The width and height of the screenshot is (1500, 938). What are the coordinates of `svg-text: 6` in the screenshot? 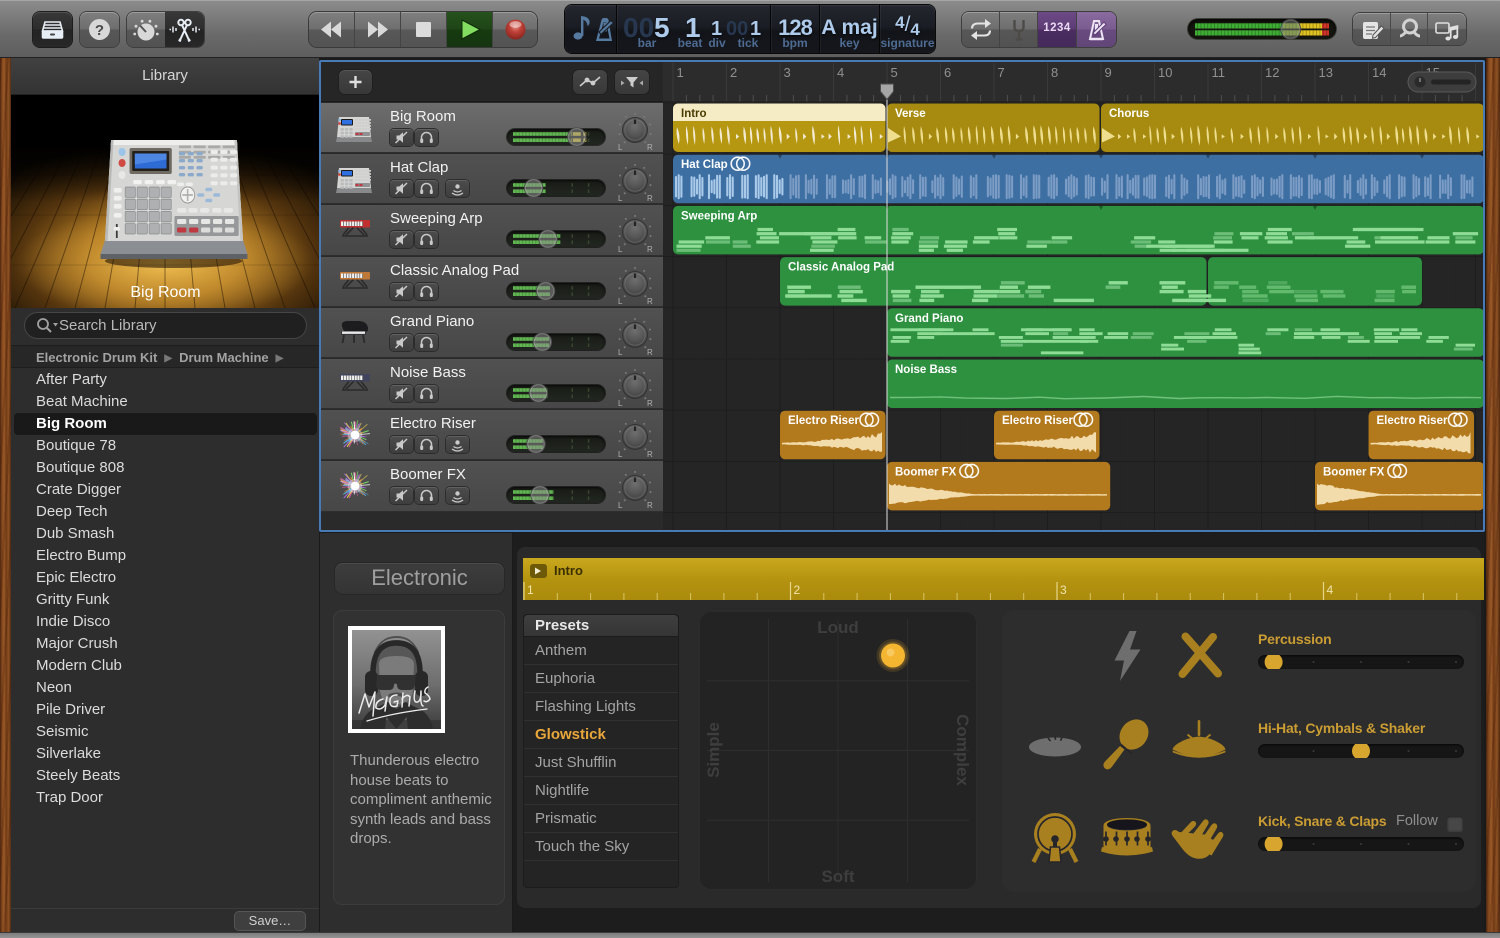 It's located at (947, 72).